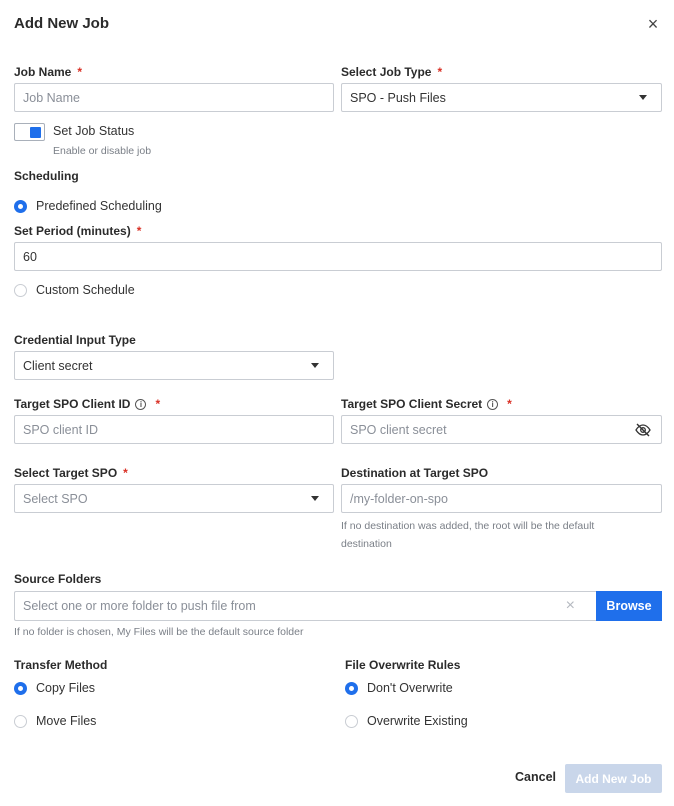  I want to click on destination-placeholder: /my-folder-on-spo, so click(399, 498).